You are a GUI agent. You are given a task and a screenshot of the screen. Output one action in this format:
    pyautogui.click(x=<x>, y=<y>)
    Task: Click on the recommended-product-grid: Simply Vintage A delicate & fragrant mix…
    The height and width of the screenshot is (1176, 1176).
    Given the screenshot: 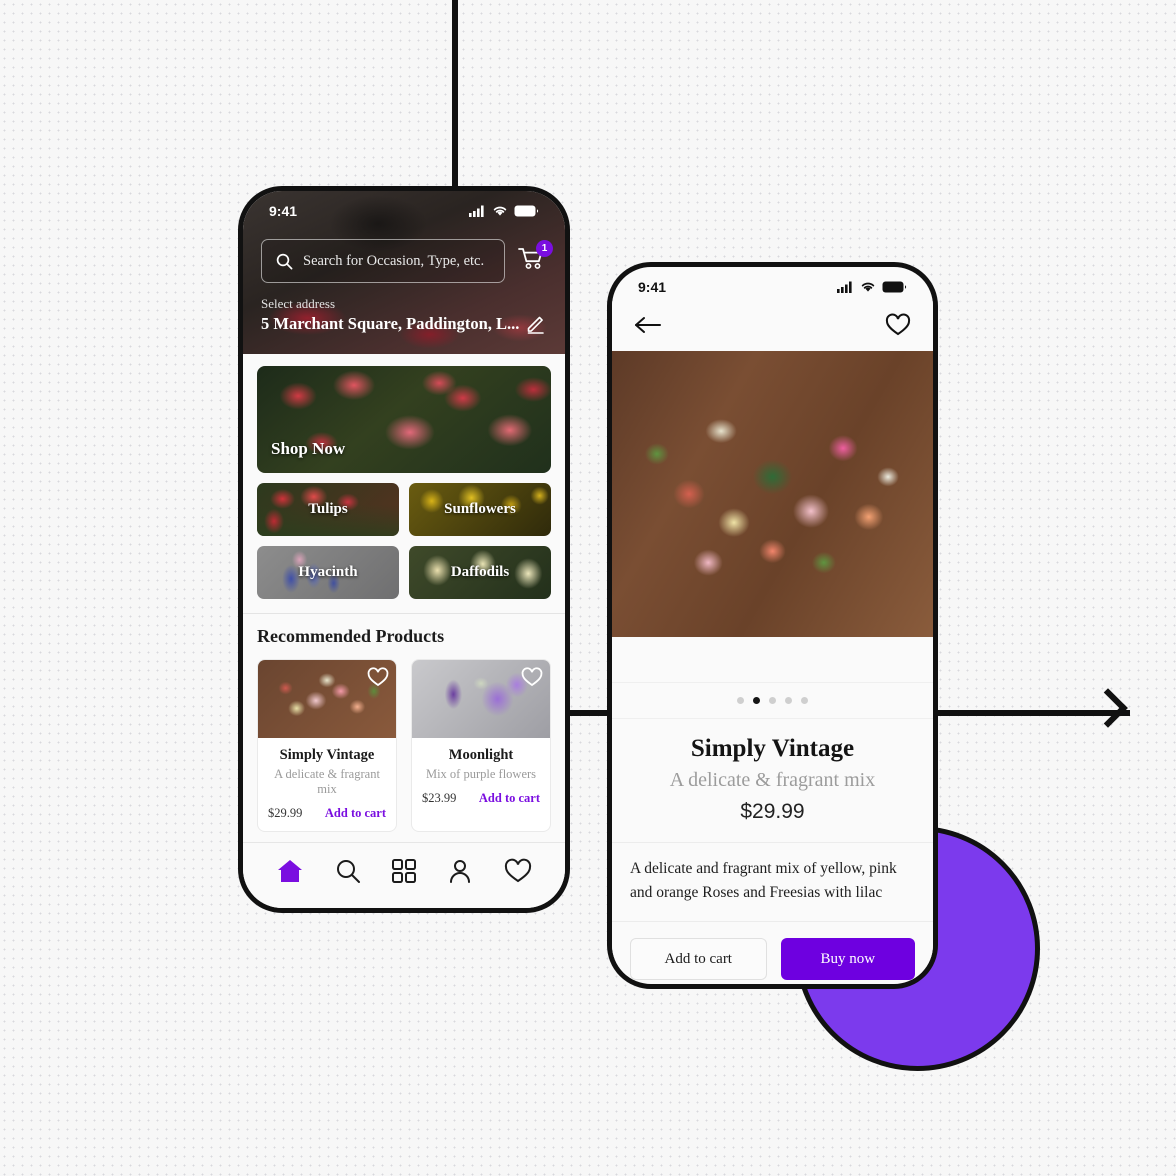 What is the action you would take?
    pyautogui.click(x=404, y=745)
    